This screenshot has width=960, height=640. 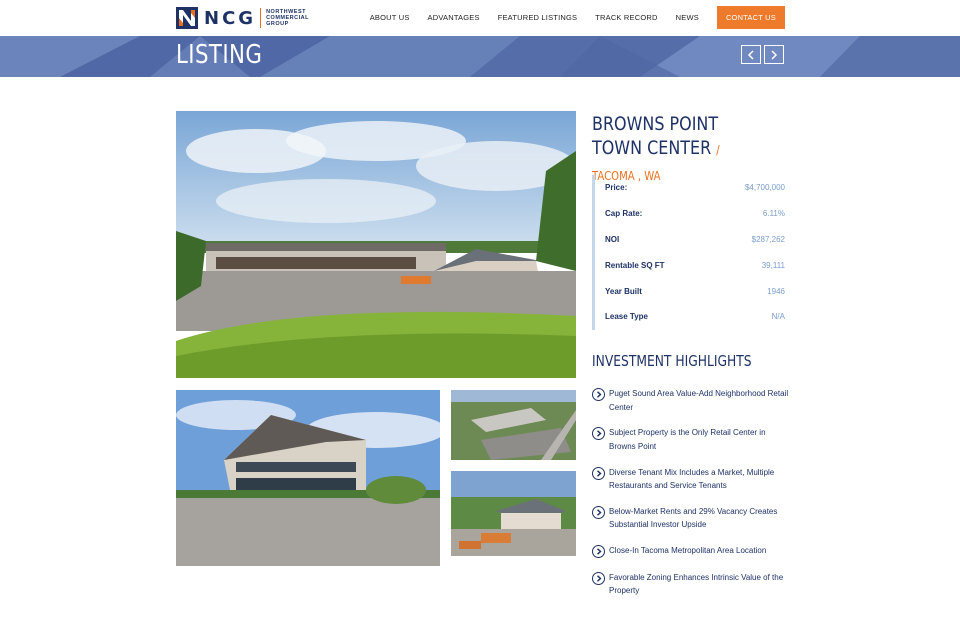 What do you see at coordinates (672, 361) in the screenshot?
I see `highlights-heading: INVESTMENT HIGHLIGHTS` at bounding box center [672, 361].